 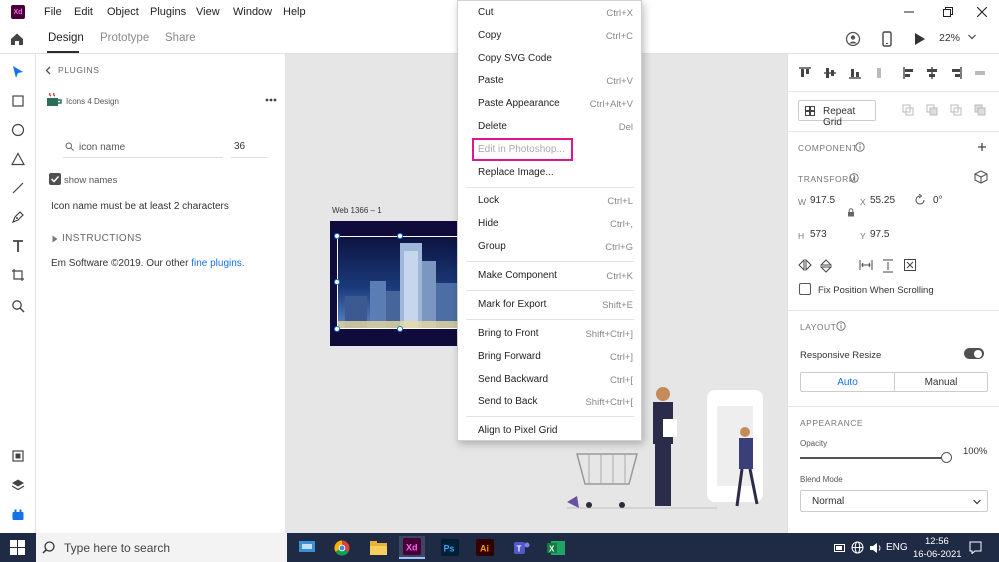 What do you see at coordinates (938, 200) in the screenshot?
I see `rotation-value: 0°` at bounding box center [938, 200].